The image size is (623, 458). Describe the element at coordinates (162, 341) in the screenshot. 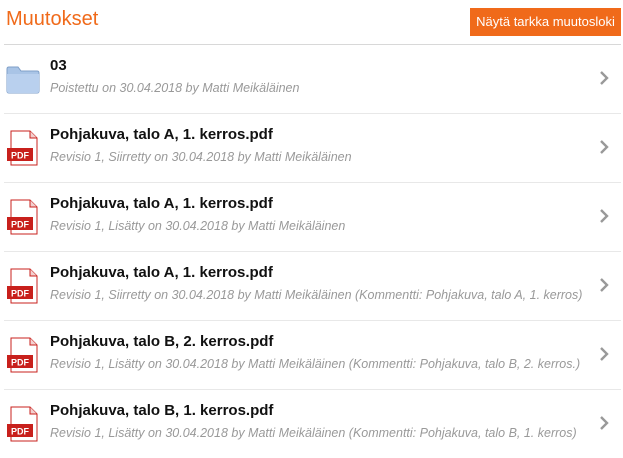

I see `item-name: Pohjakuva, talo B, 2. kerros.pdf` at that location.